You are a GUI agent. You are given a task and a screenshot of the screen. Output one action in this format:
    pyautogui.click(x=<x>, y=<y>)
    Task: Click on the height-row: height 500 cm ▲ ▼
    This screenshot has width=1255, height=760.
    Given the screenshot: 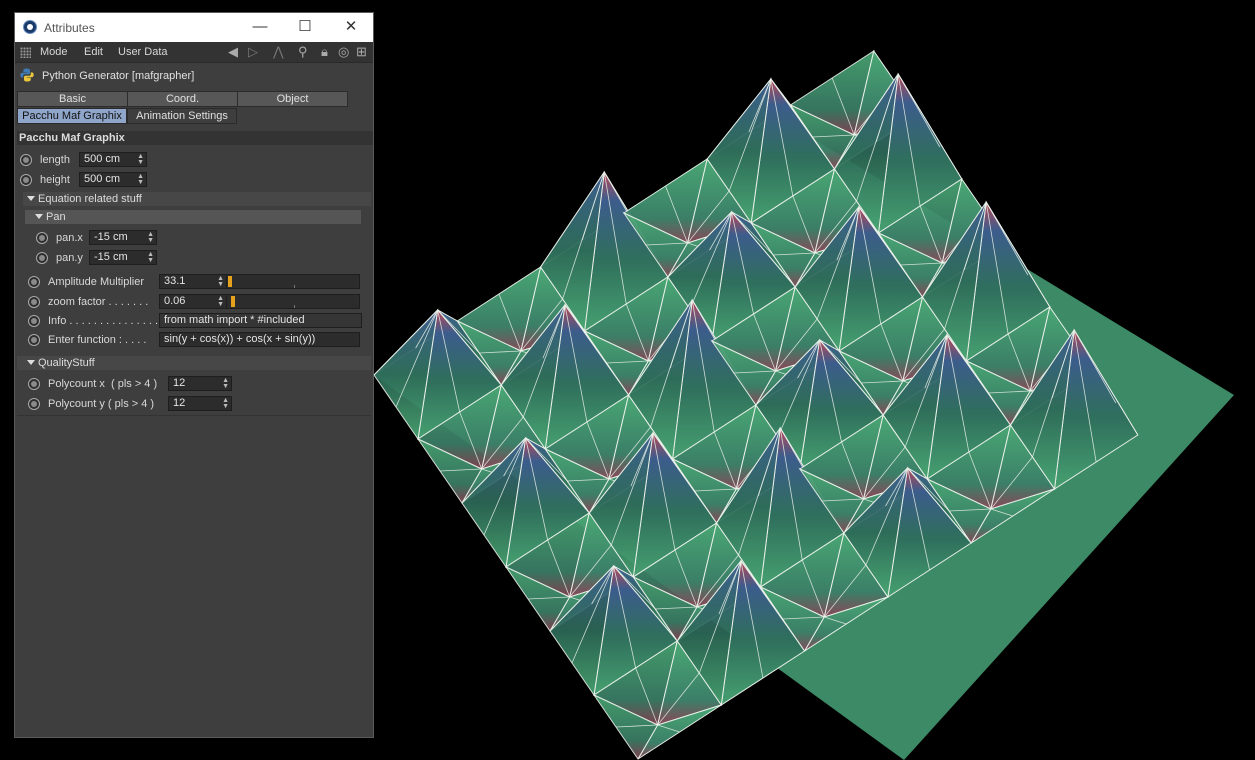 What is the action you would take?
    pyautogui.click(x=195, y=181)
    